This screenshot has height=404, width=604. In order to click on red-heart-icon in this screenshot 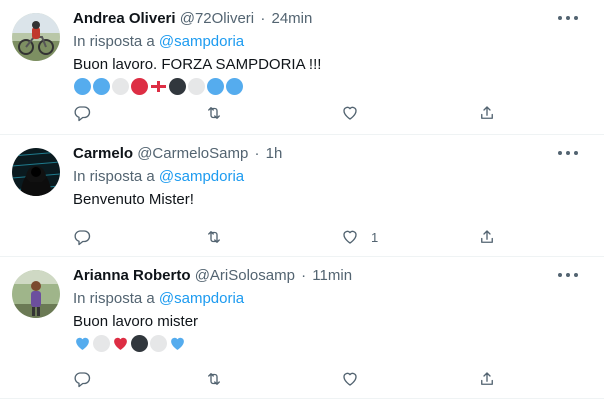, I will do `click(120, 343)`.